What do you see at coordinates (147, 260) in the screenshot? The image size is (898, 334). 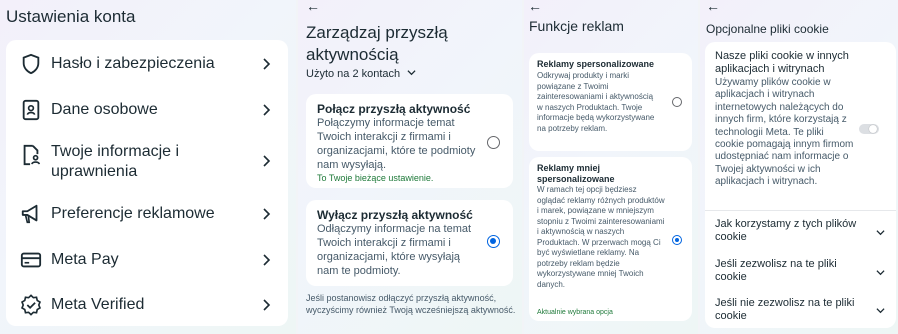 I see `settings-item-meta-pay: Meta Pay` at bounding box center [147, 260].